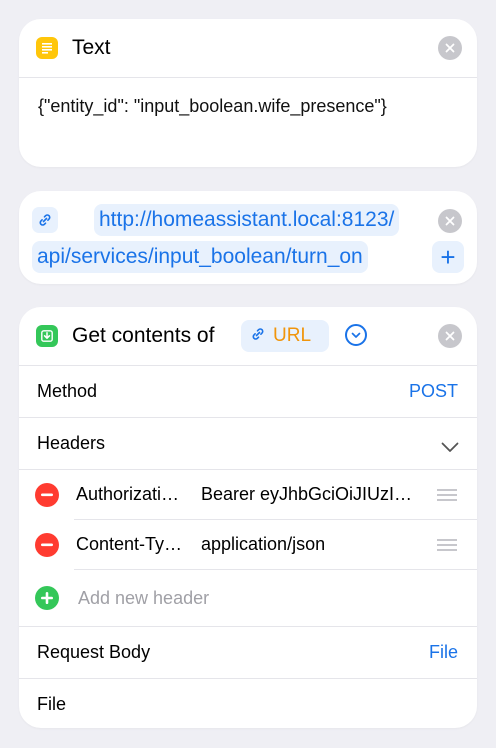  I want to click on request-body-label: Request Body, so click(94, 652).